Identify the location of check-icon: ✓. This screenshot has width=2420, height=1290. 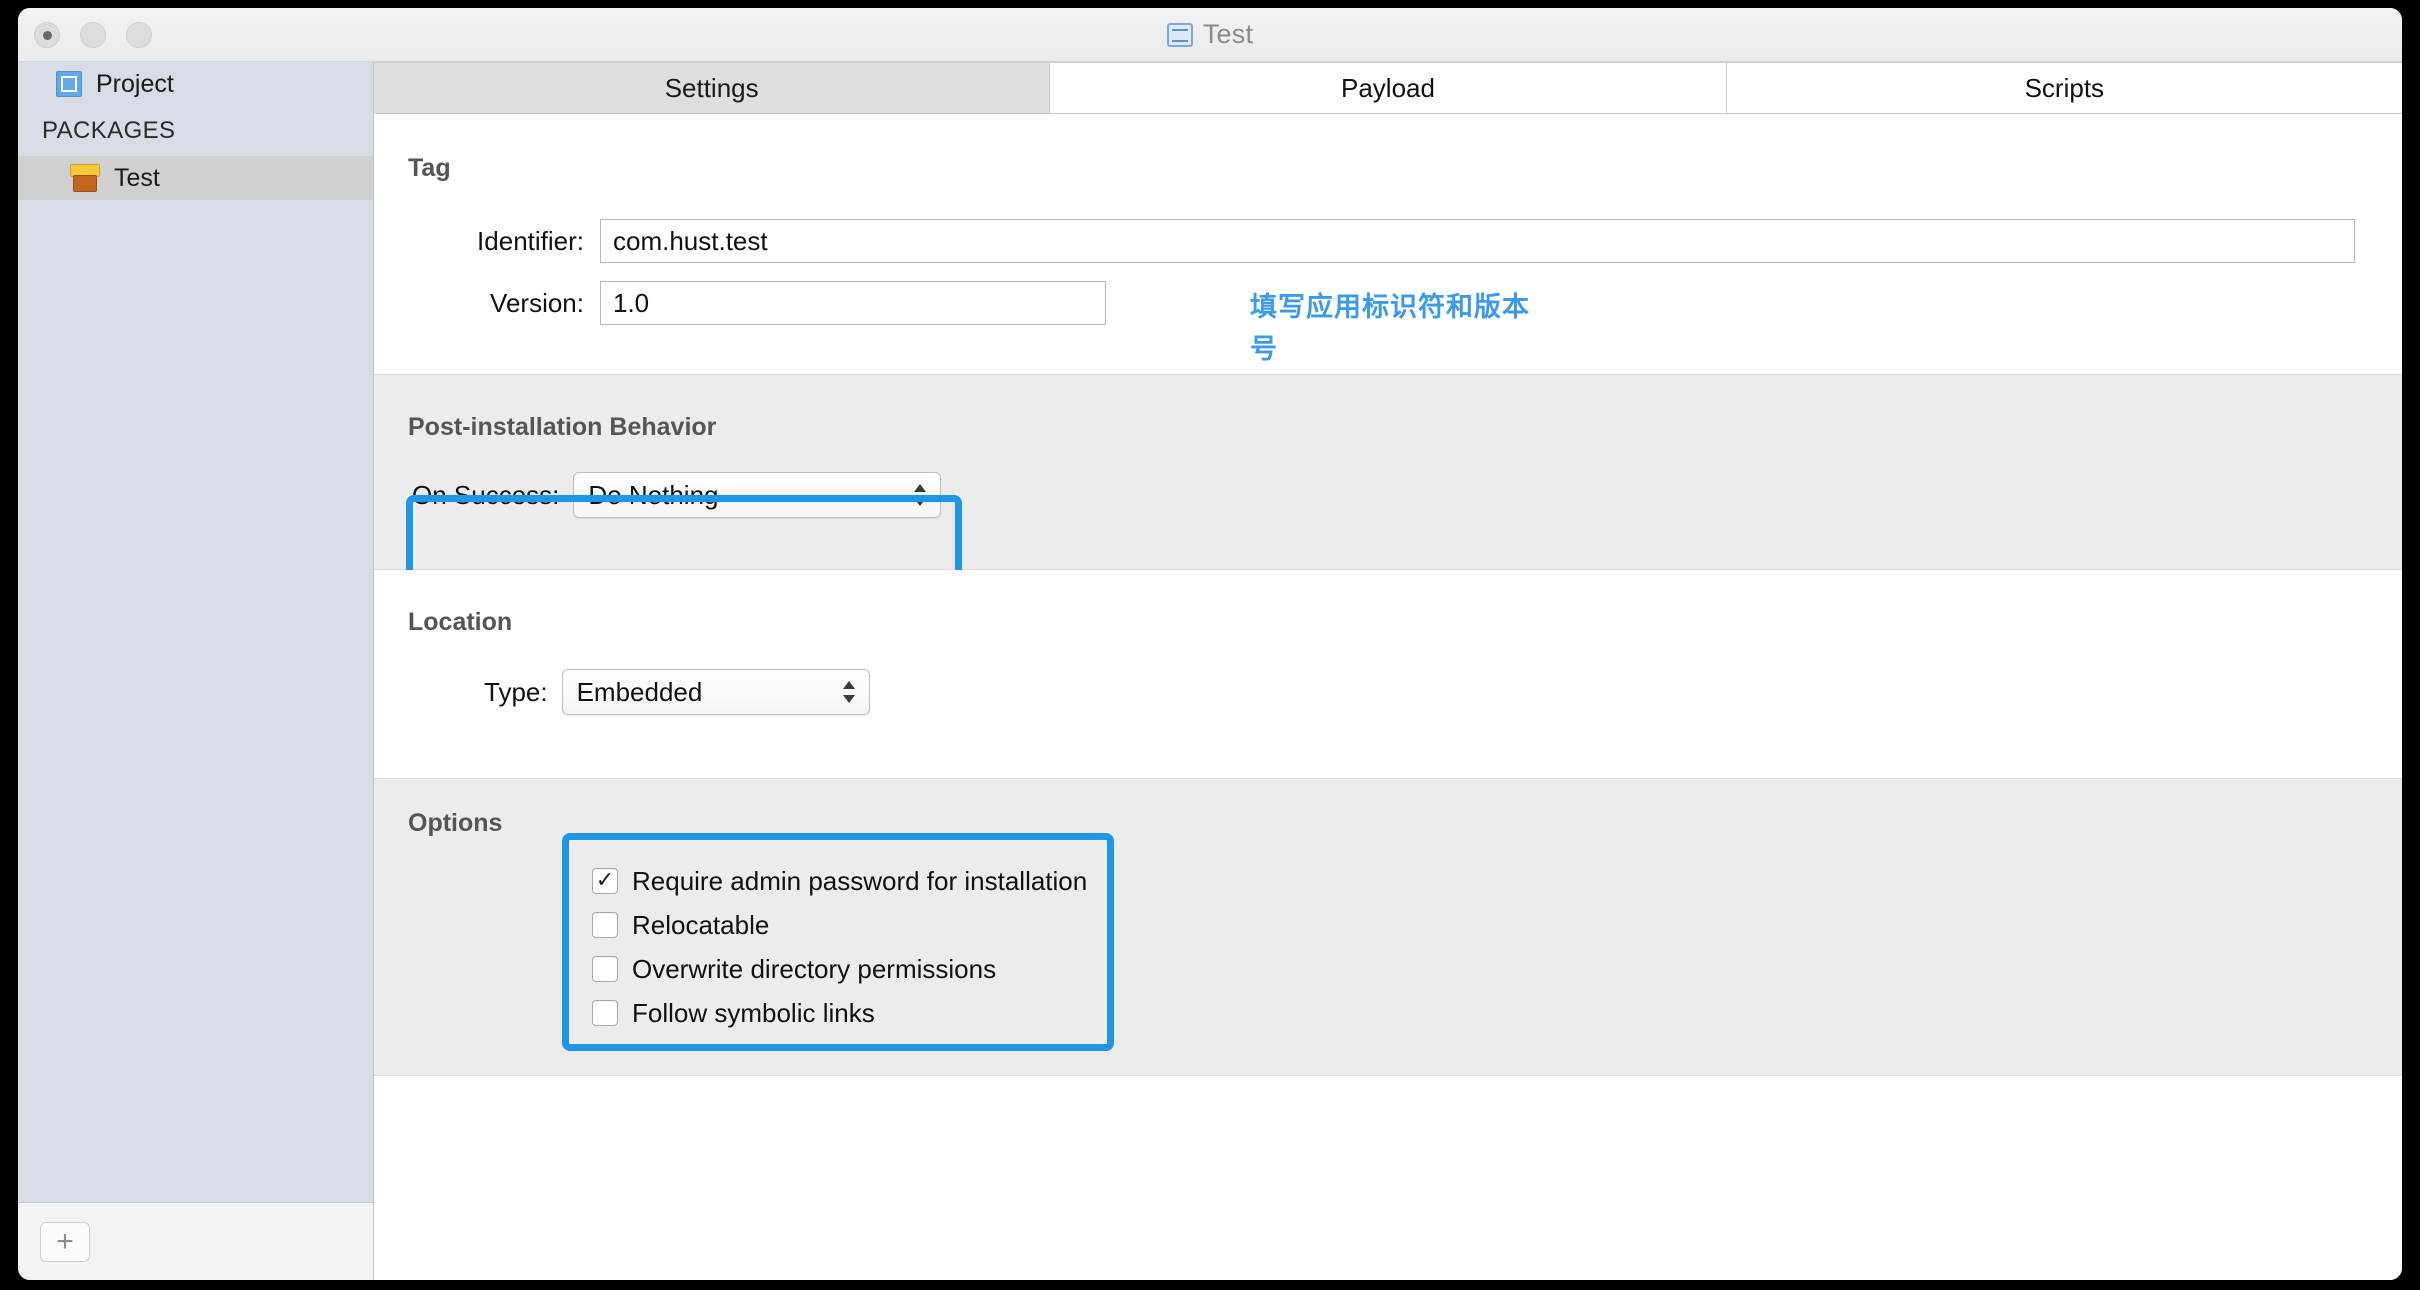
(605, 879).